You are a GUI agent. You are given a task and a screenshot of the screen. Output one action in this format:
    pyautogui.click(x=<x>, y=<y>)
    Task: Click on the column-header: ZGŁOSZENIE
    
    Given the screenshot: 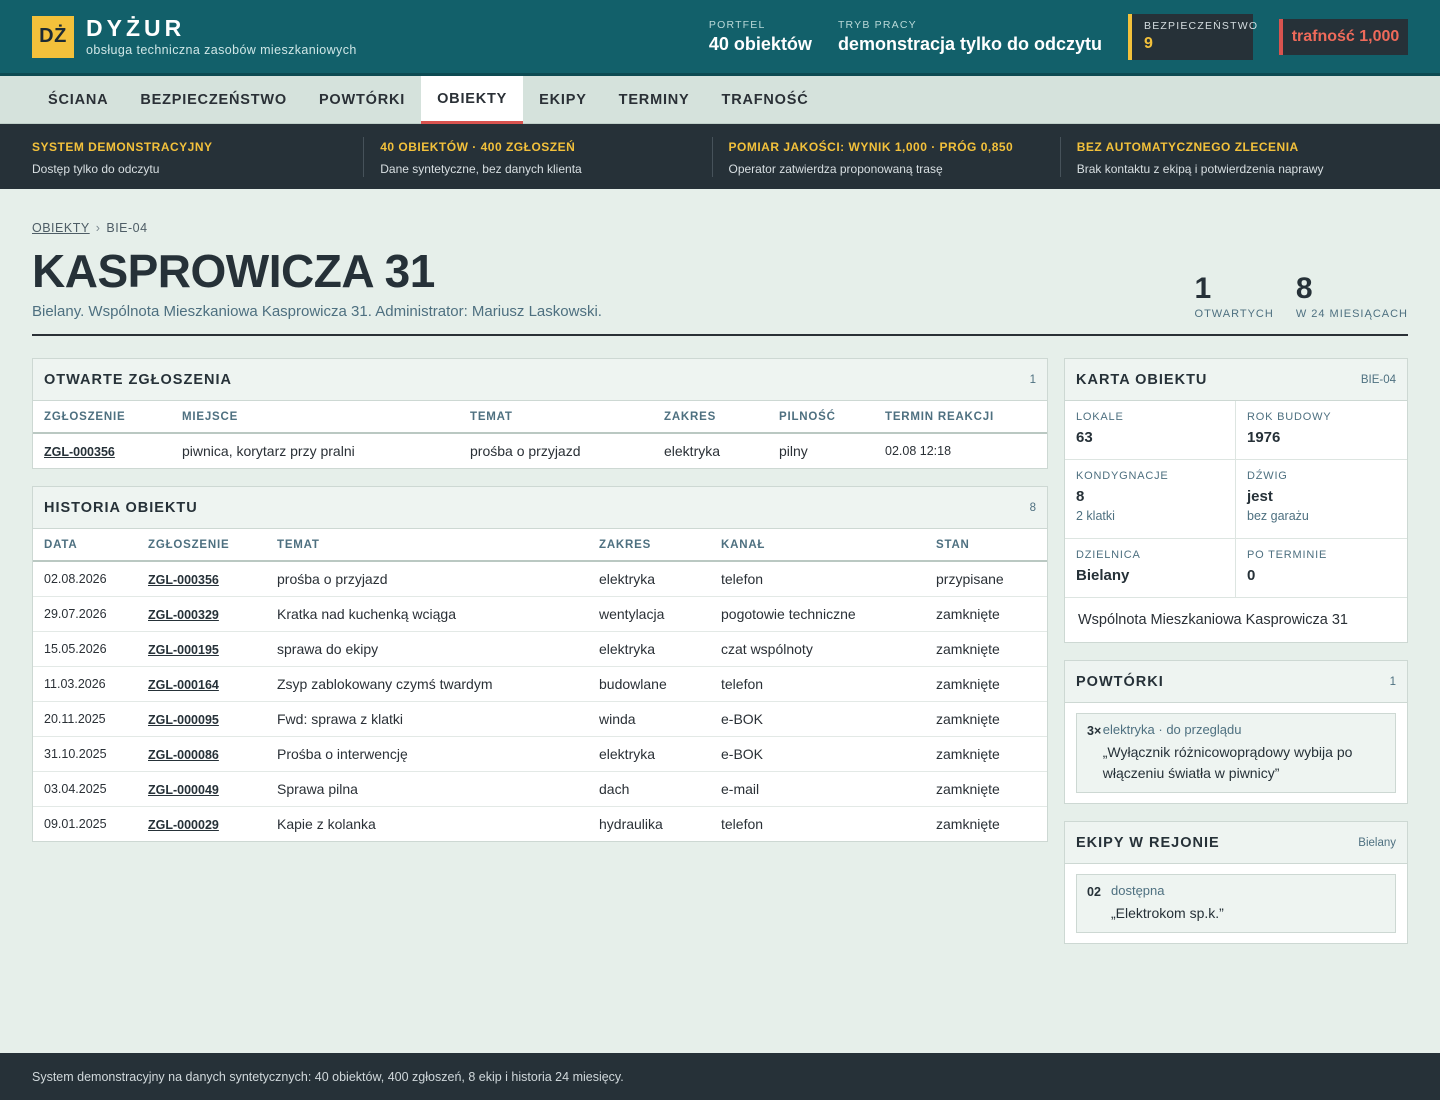 What is the action you would take?
    pyautogui.click(x=102, y=417)
    